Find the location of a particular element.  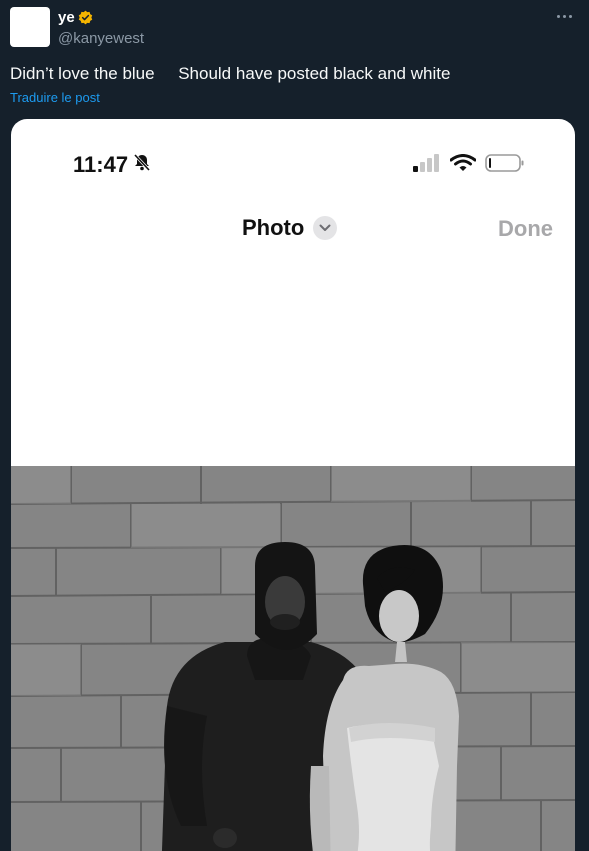

photo-type-selector: Photo is located at coordinates (290, 228).